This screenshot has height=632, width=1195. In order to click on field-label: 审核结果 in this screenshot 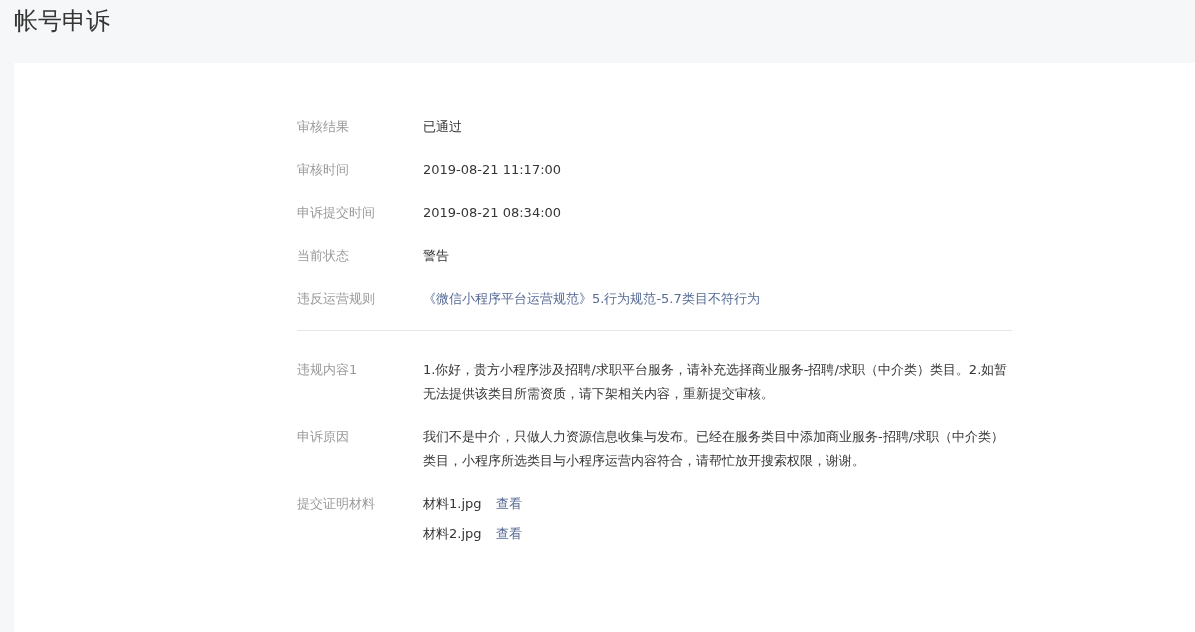, I will do `click(323, 127)`.